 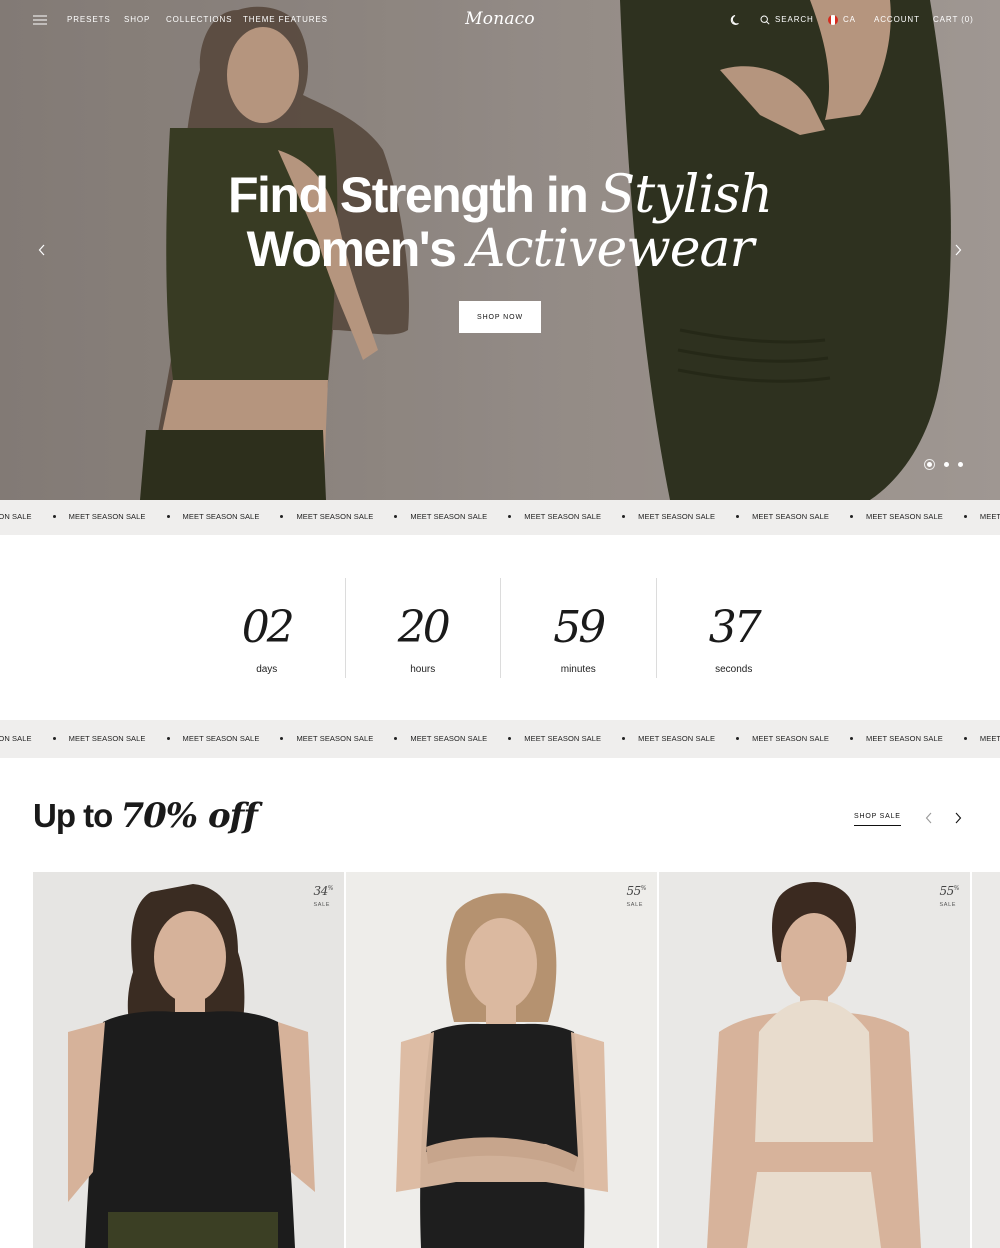 What do you see at coordinates (423, 669) in the screenshot?
I see `countdown-label: hours` at bounding box center [423, 669].